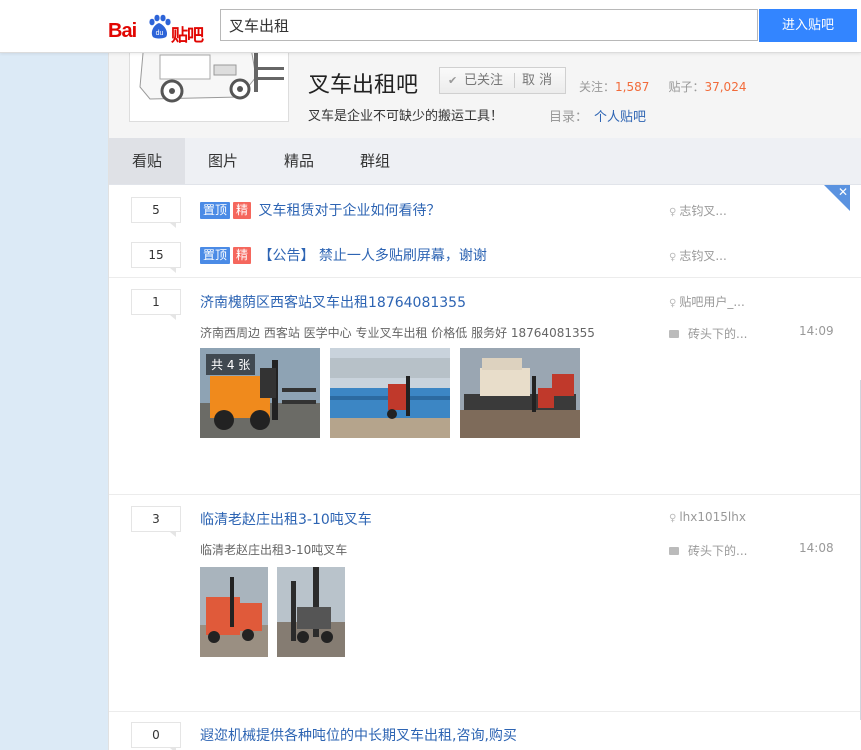 This screenshot has width=861, height=750. I want to click on logo-bai-text: Bai, so click(122, 31).